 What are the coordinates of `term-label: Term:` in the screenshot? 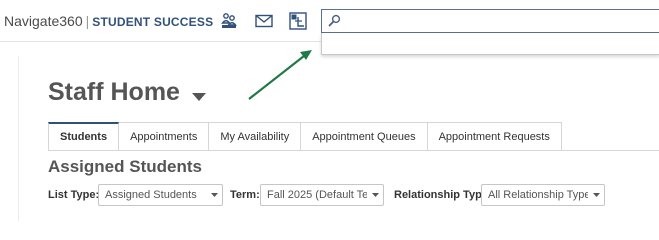 It's located at (245, 195).